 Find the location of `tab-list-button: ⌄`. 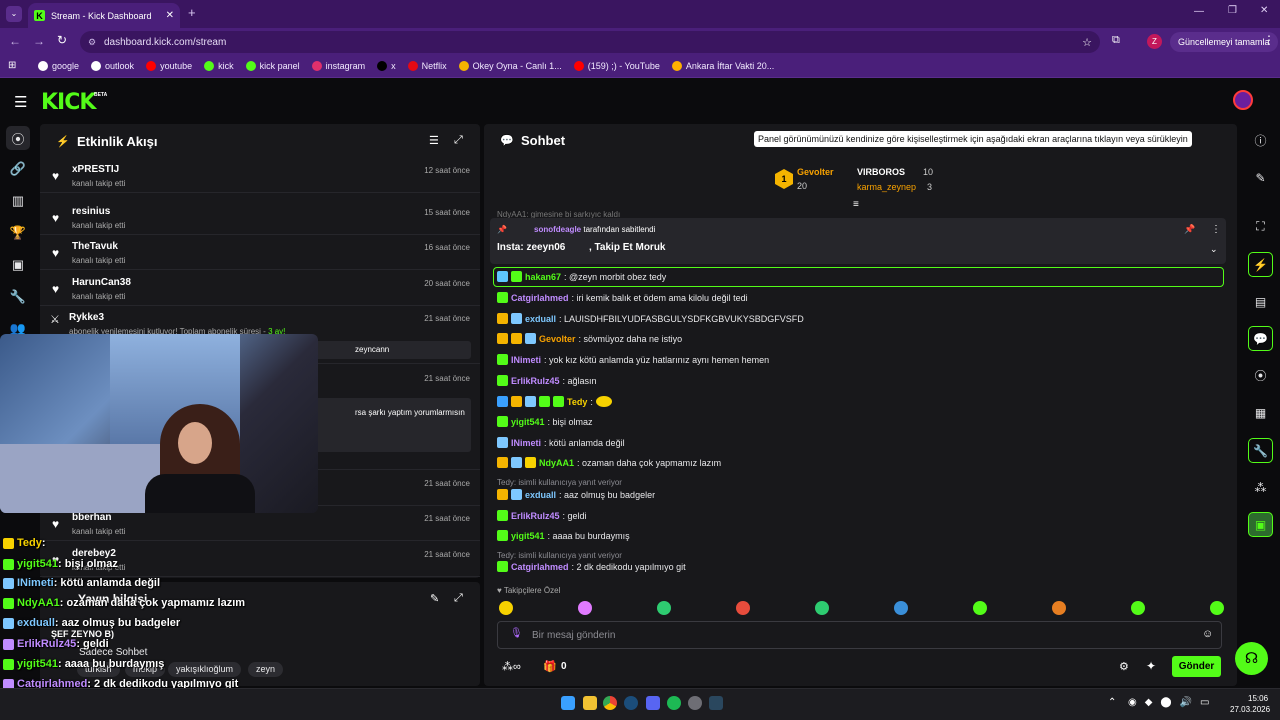

tab-list-button: ⌄ is located at coordinates (14, 14).